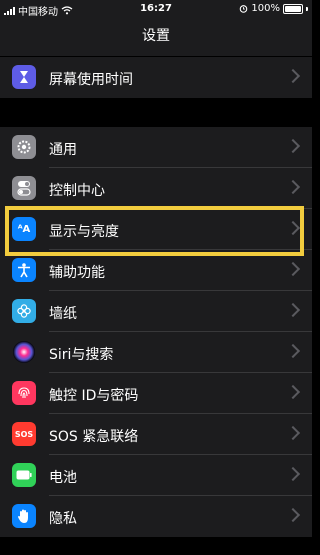 The height and width of the screenshot is (555, 320). What do you see at coordinates (24, 516) in the screenshot?
I see `hand-icon` at bounding box center [24, 516].